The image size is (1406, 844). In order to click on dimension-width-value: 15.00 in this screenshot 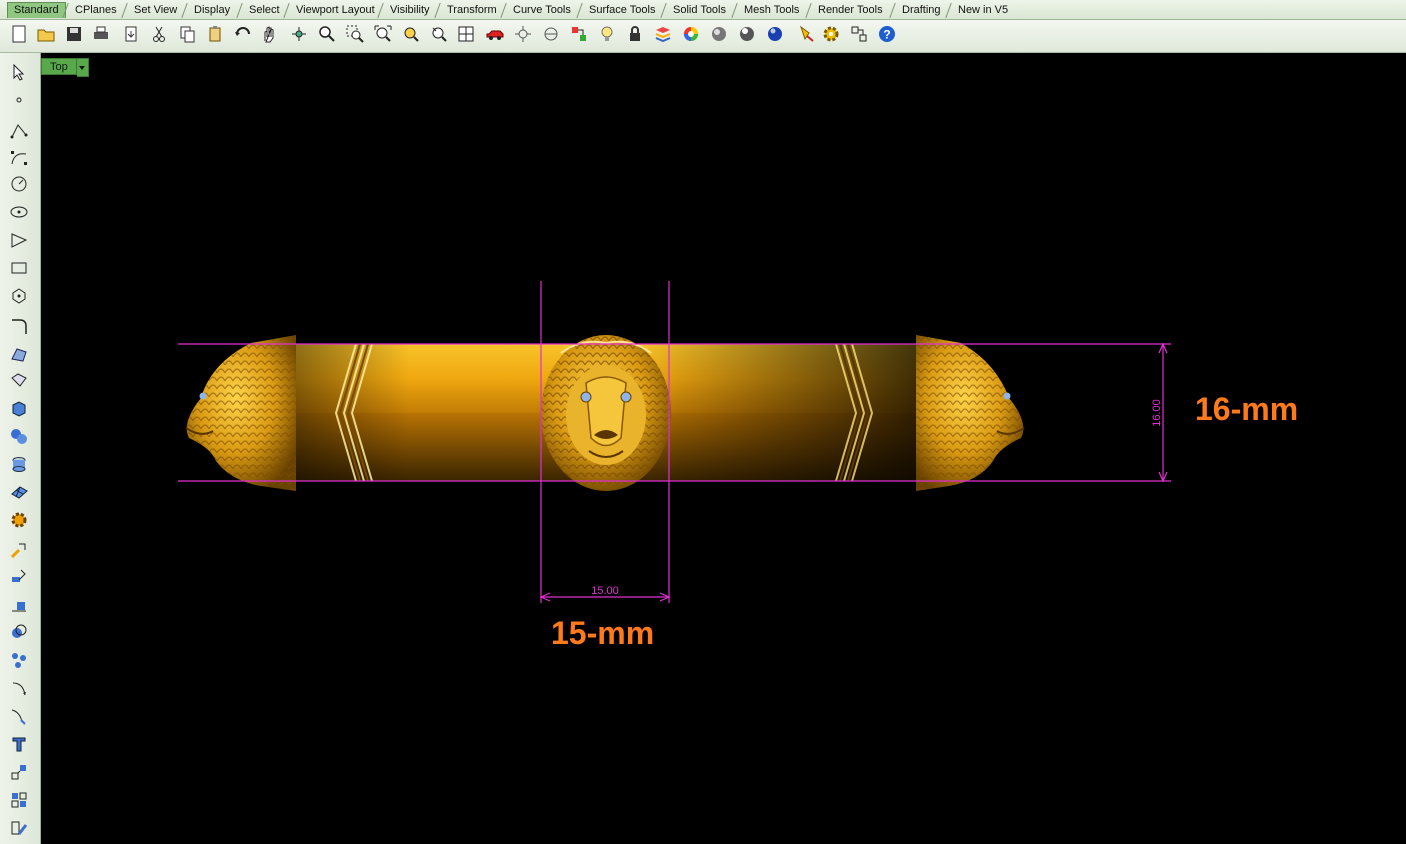, I will do `click(605, 591)`.